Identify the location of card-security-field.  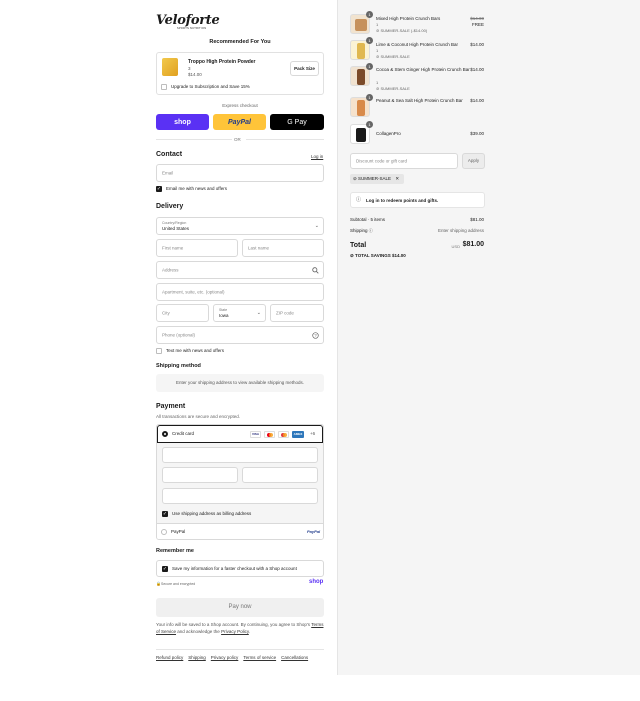
(280, 475).